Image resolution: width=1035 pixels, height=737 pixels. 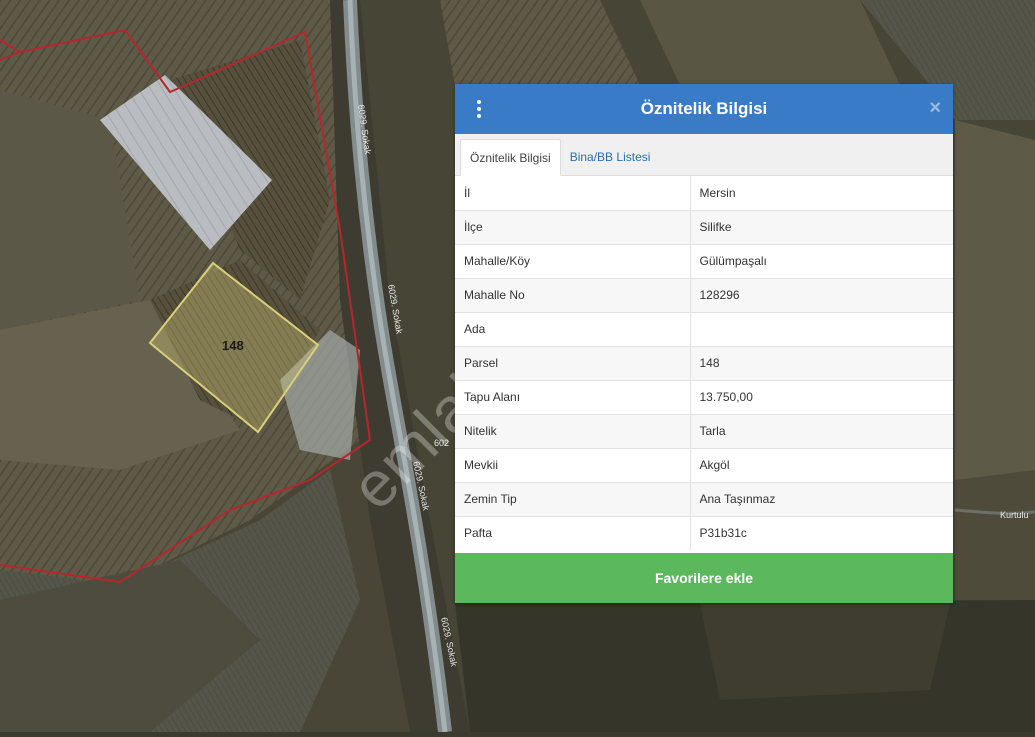 What do you see at coordinates (821, 532) in the screenshot?
I see `attribute-value: P31b31c` at bounding box center [821, 532].